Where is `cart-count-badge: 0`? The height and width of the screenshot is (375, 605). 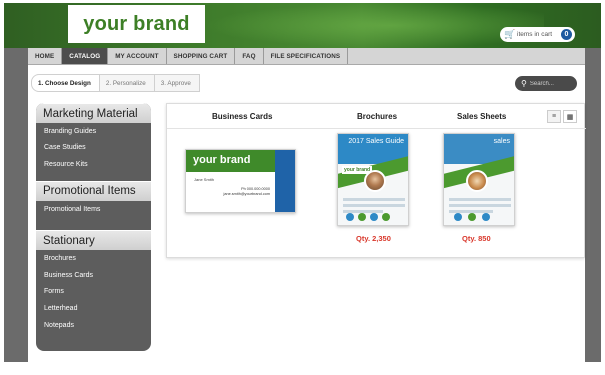 cart-count-badge: 0 is located at coordinates (566, 34).